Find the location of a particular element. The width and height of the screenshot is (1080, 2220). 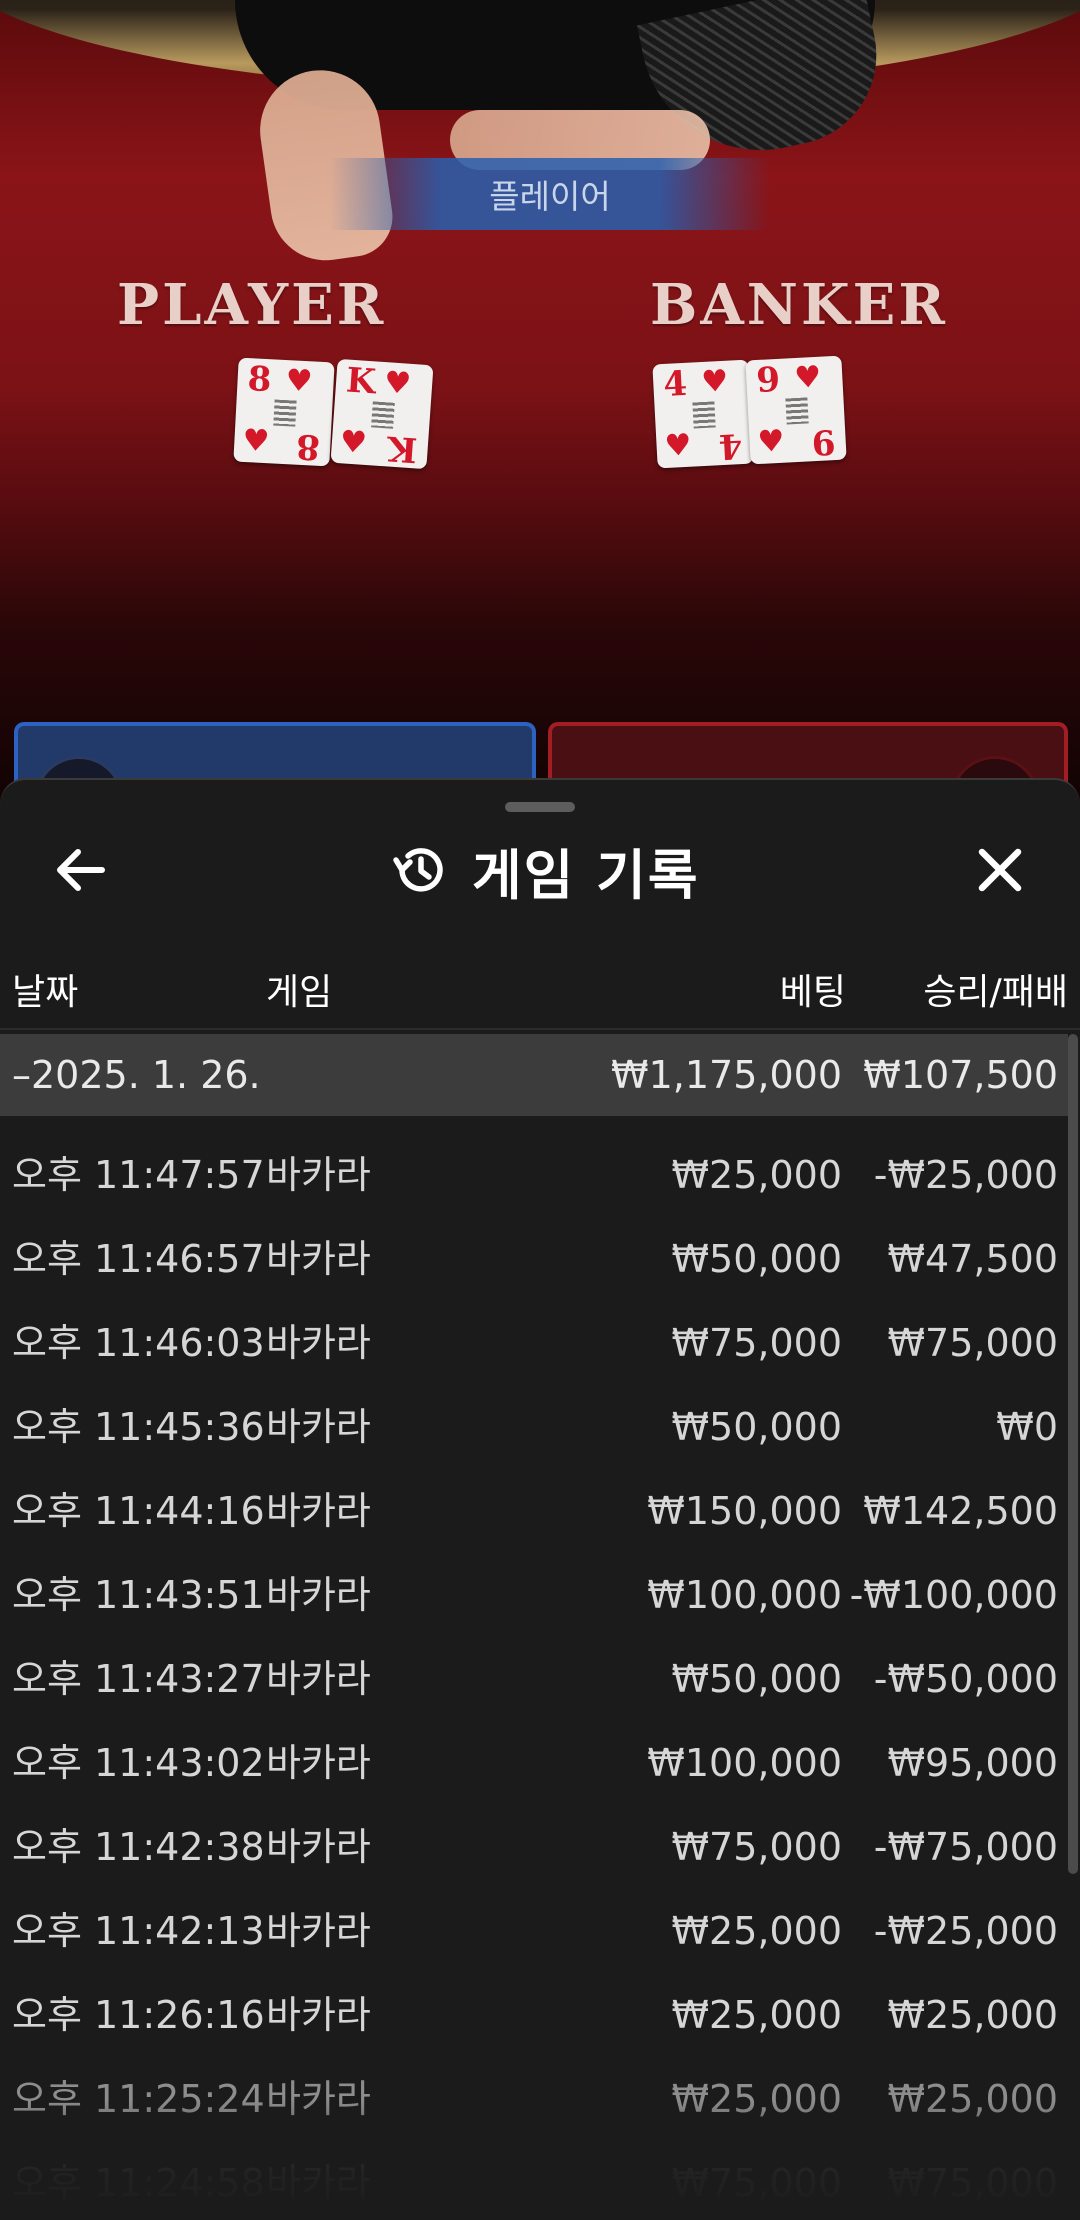

row-win-loss: -₩50,000 is located at coordinates (965, 1679).